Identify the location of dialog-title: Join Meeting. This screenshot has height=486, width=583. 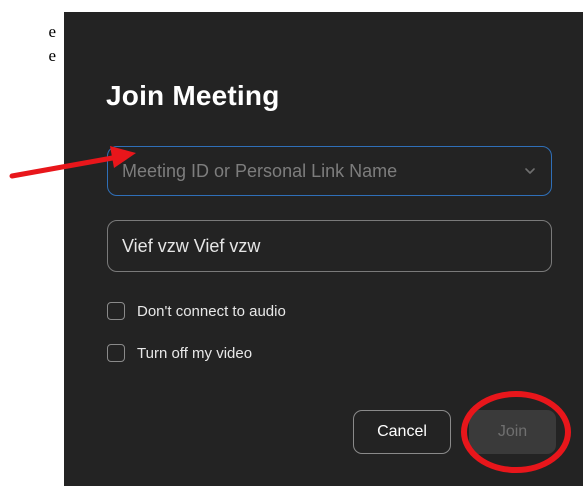
(193, 95).